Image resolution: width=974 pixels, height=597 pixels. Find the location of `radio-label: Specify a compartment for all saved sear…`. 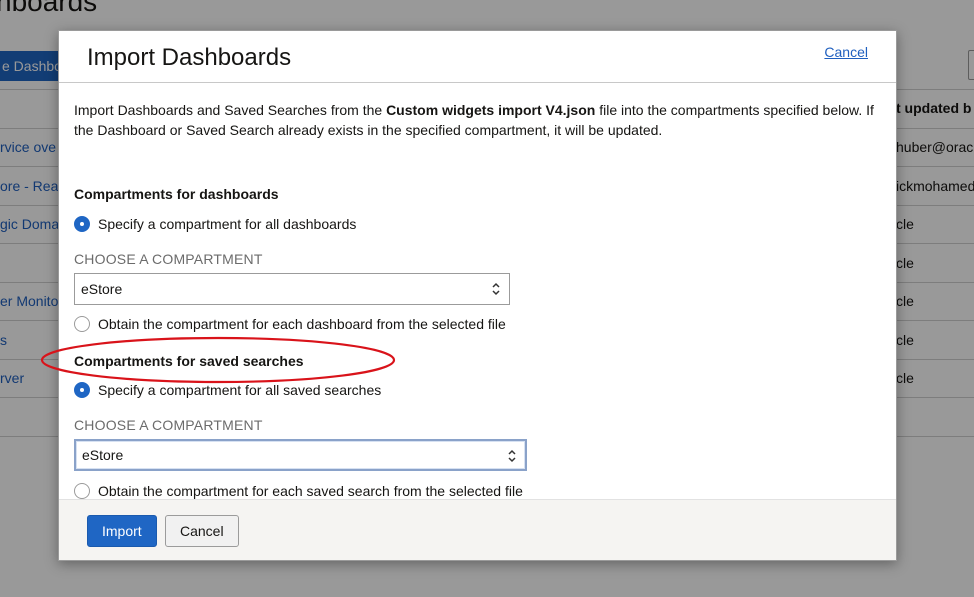

radio-label: Specify a compartment for all saved sear… is located at coordinates (240, 390).